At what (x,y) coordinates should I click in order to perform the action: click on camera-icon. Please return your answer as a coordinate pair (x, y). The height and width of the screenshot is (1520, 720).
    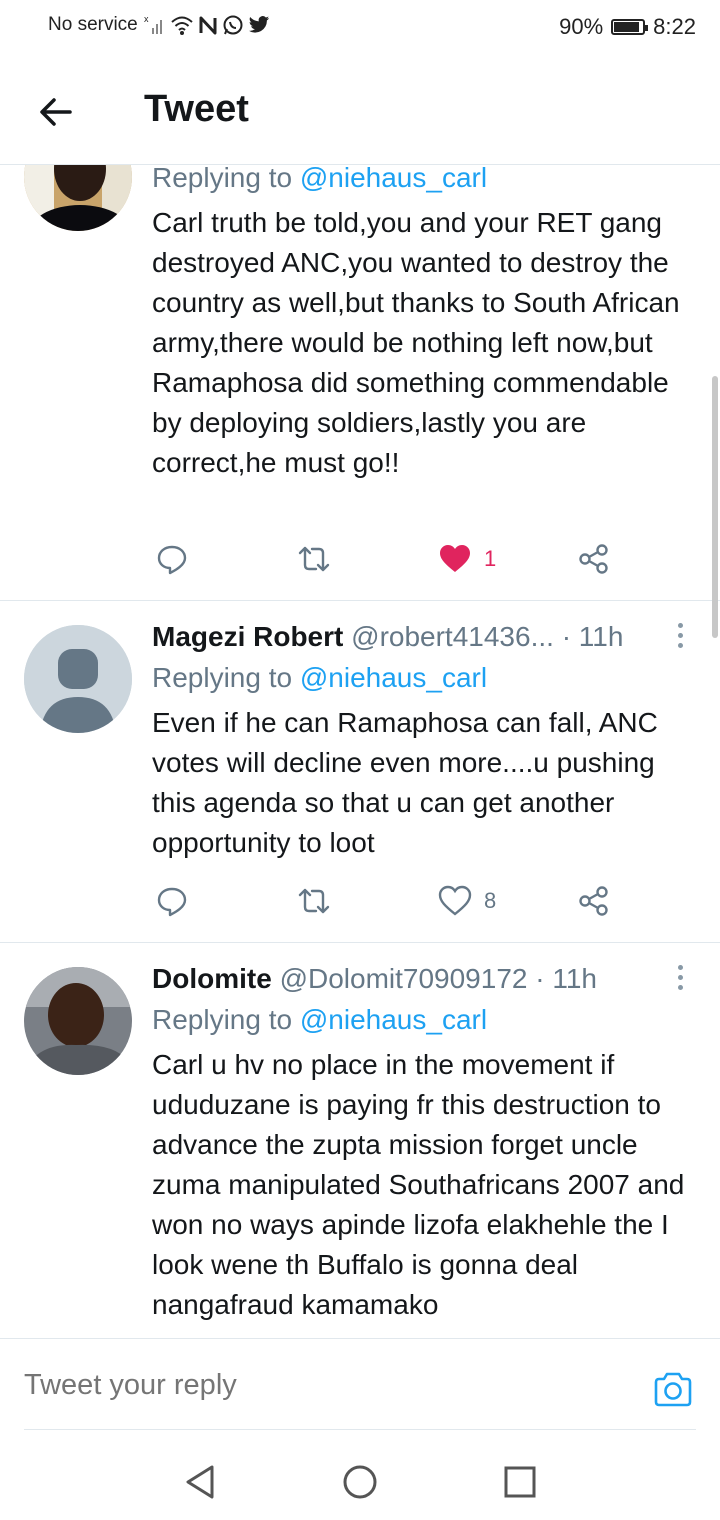
    Looking at the image, I should click on (673, 1389).